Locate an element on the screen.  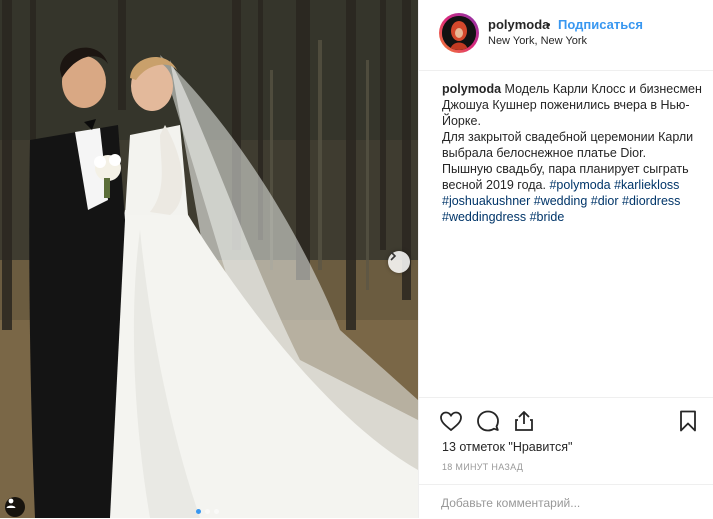
comment-bar is located at coordinates (566, 501).